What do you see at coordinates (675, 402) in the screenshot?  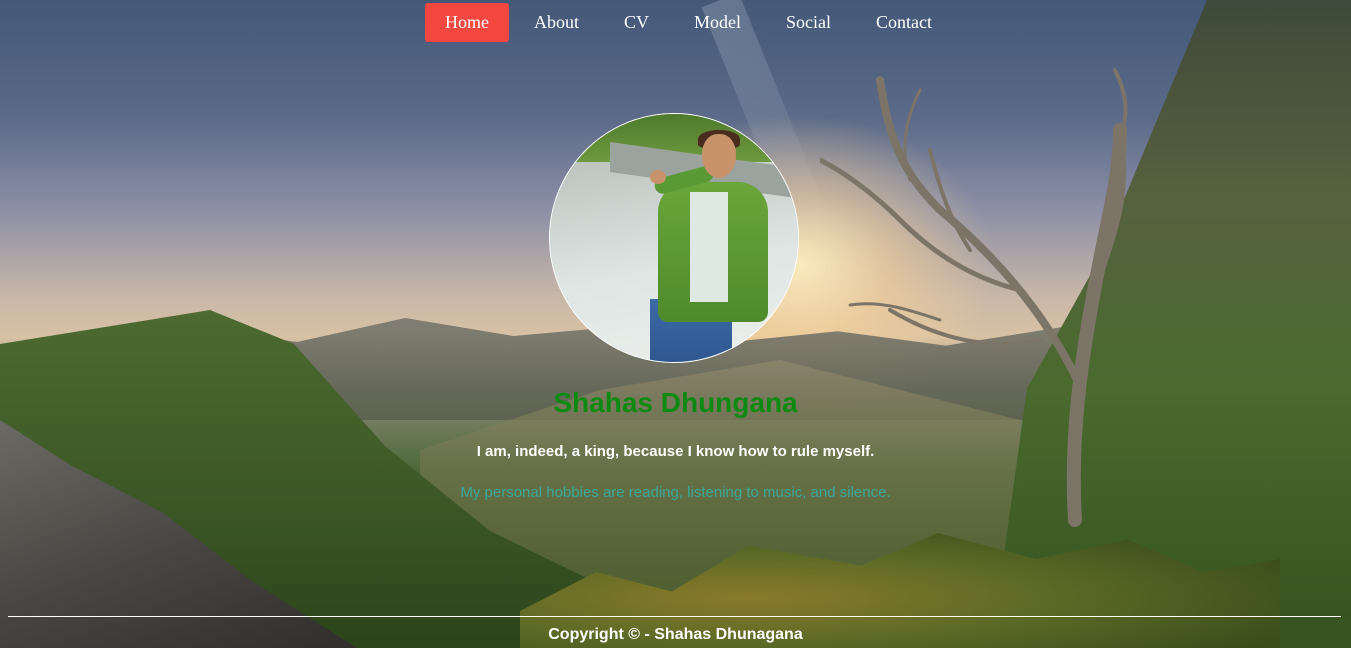 I see `profile-name: Shahas Dhungana` at bounding box center [675, 402].